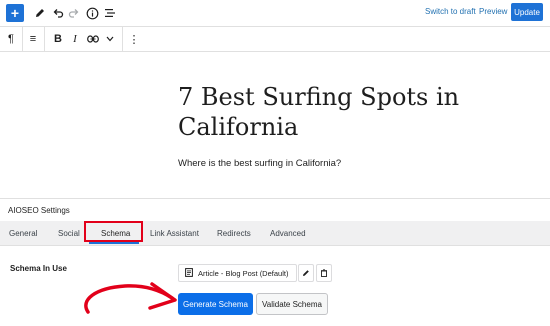 This screenshot has height=326, width=550. What do you see at coordinates (234, 233) in the screenshot?
I see `tab-redirects: Redirects` at bounding box center [234, 233].